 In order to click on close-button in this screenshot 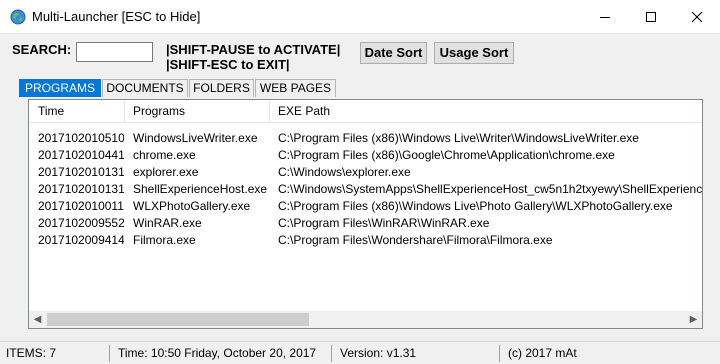, I will do `click(697, 16)`.